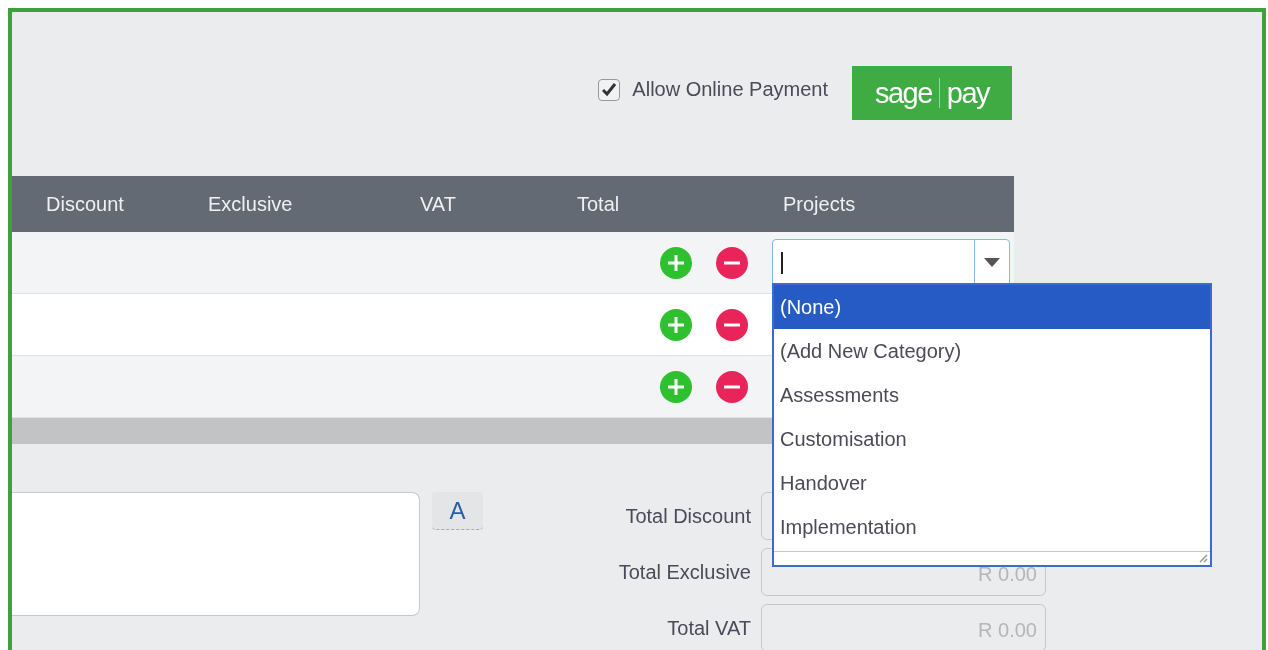 The image size is (1268, 650). I want to click on caret-icon, so click(992, 262).